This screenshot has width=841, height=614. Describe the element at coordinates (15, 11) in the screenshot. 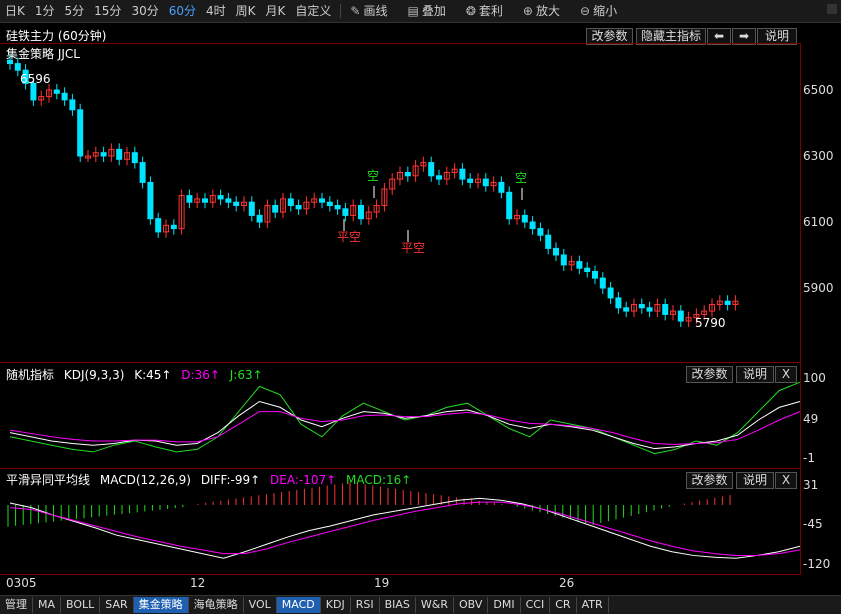

I see `period-tab: 日K` at that location.